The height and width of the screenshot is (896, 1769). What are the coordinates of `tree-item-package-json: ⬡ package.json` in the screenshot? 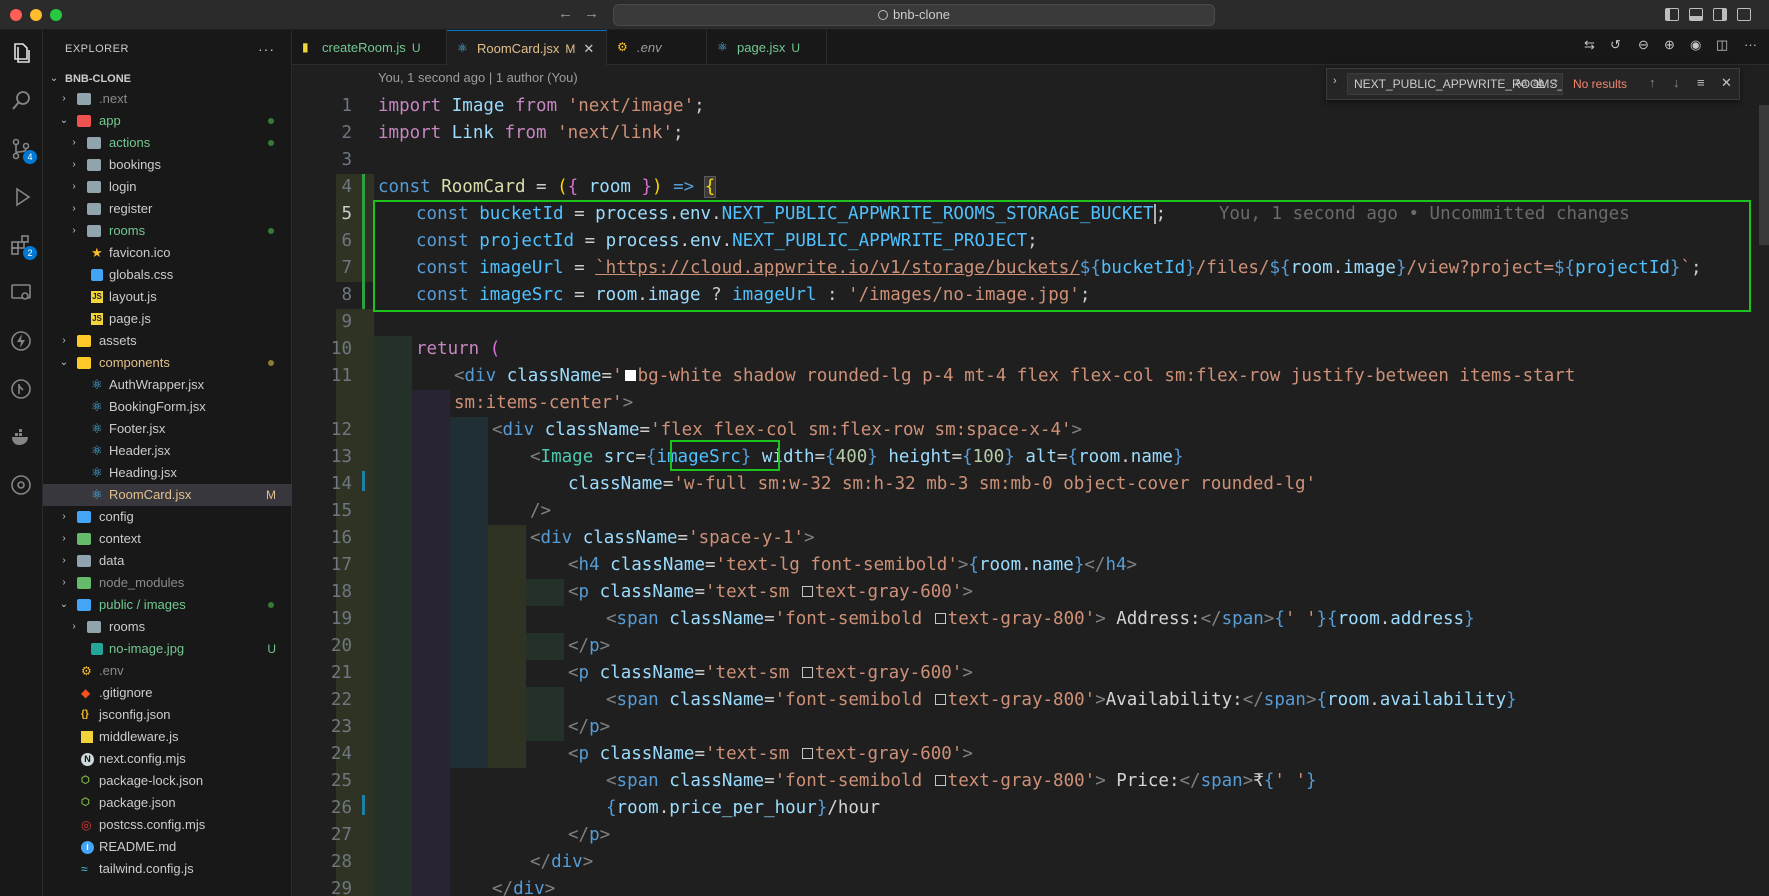 It's located at (167, 803).